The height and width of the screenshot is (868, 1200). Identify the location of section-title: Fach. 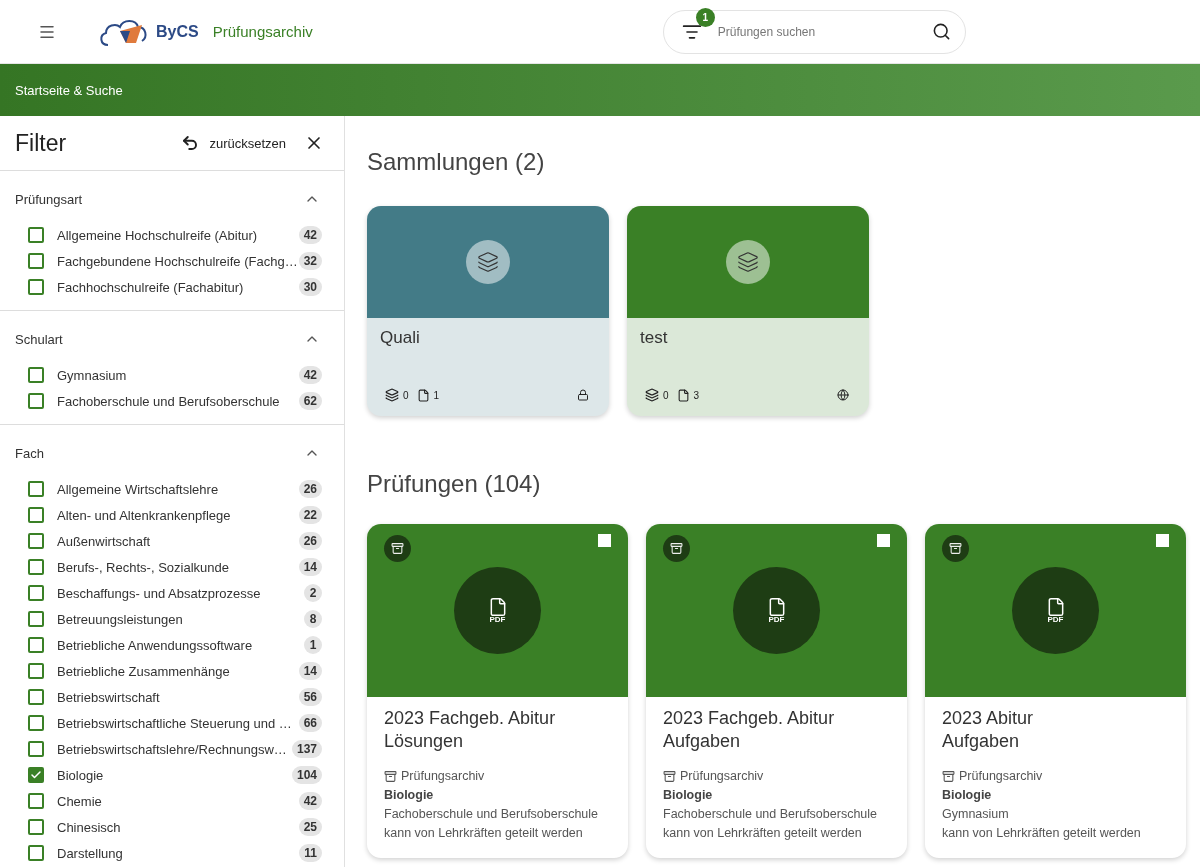
(29, 453).